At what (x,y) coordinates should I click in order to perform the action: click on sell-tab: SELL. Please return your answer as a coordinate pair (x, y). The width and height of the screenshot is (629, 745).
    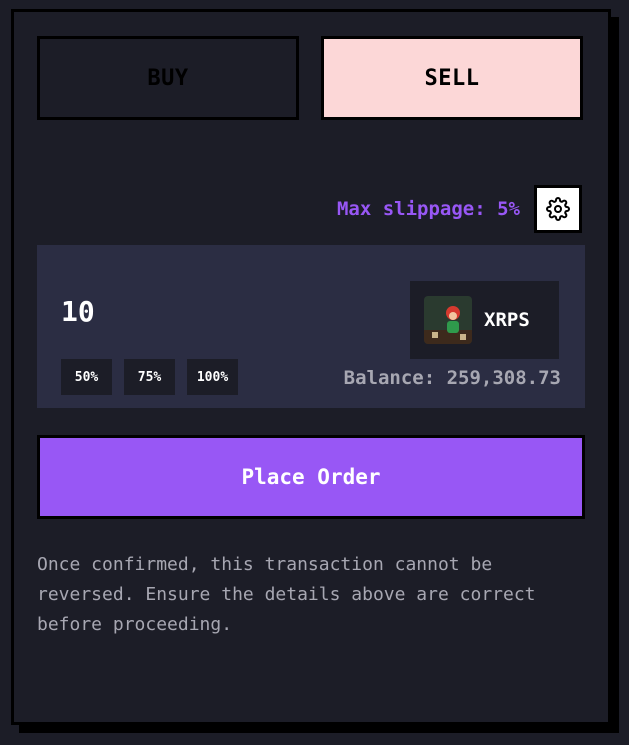
    Looking at the image, I should click on (452, 78).